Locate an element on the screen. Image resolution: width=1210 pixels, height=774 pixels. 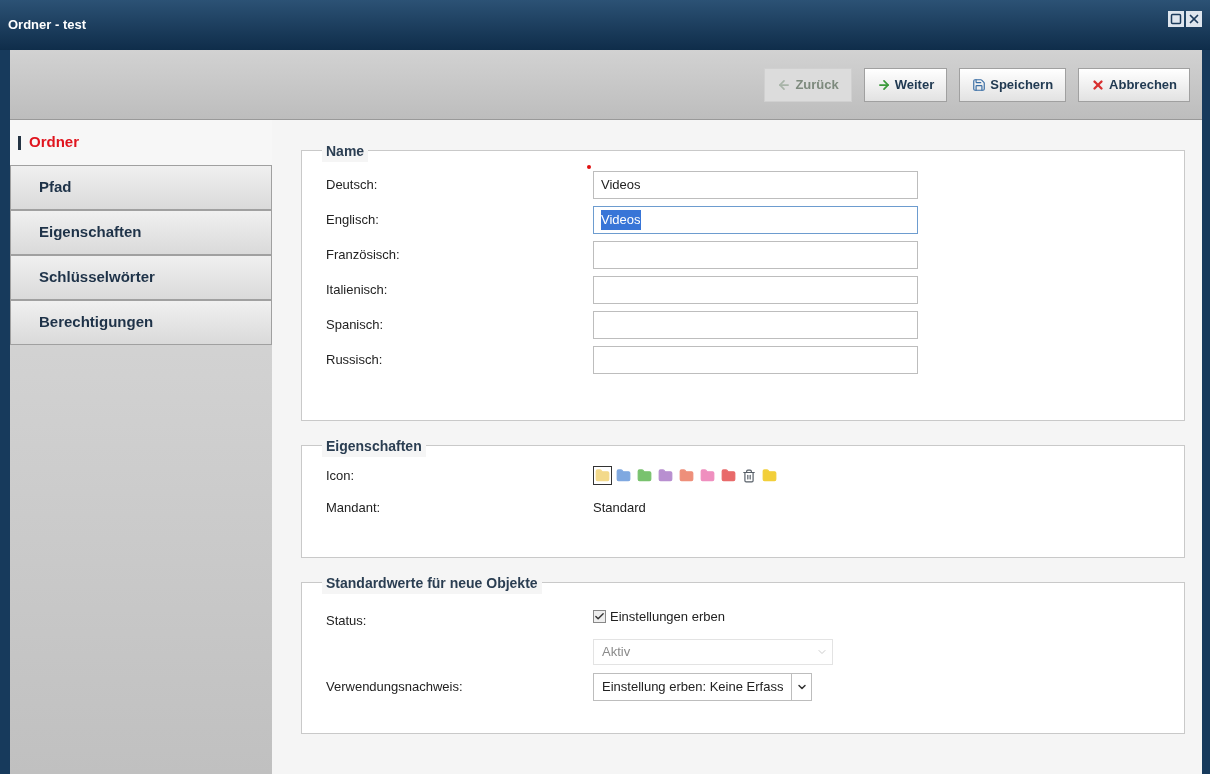
field-label: Icon: is located at coordinates (341, 476).